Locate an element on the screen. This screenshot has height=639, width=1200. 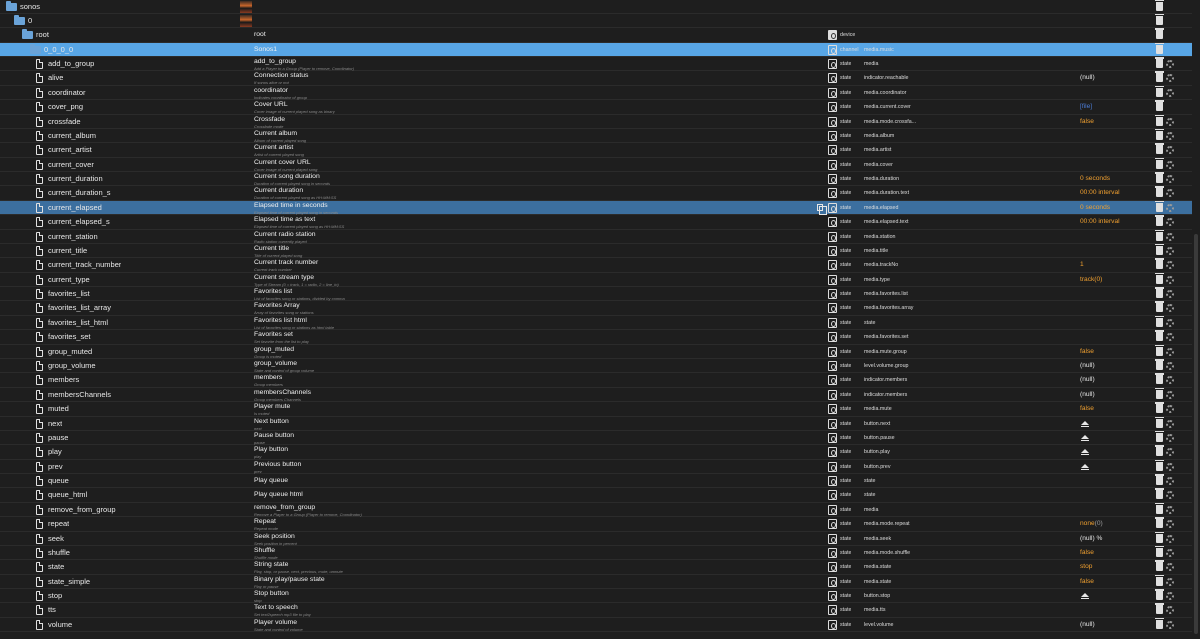
tree-row-root: root root device is located at coordinates (596, 35).